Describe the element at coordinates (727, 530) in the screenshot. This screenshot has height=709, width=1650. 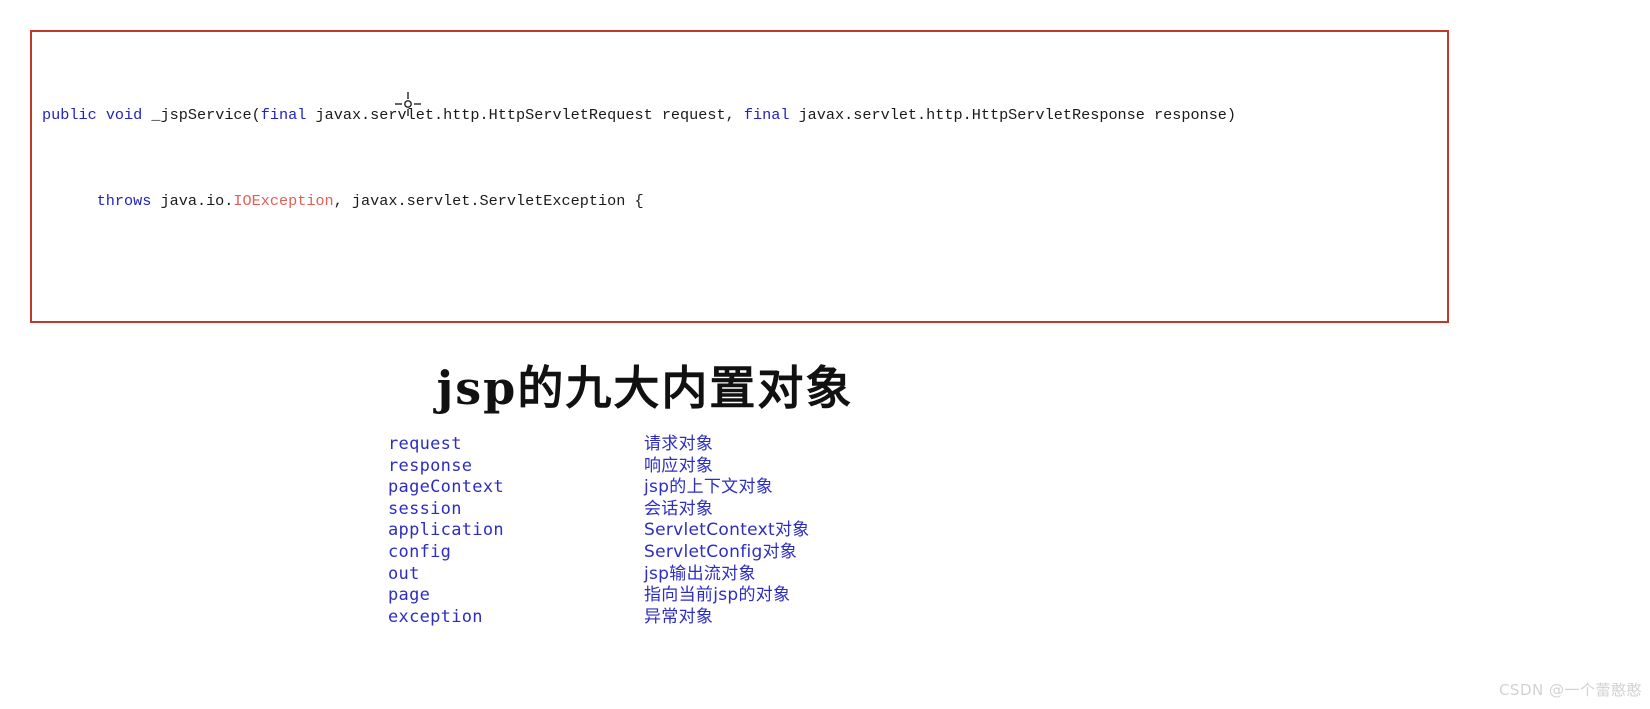
I see `object-description: ServletContext对象` at that location.